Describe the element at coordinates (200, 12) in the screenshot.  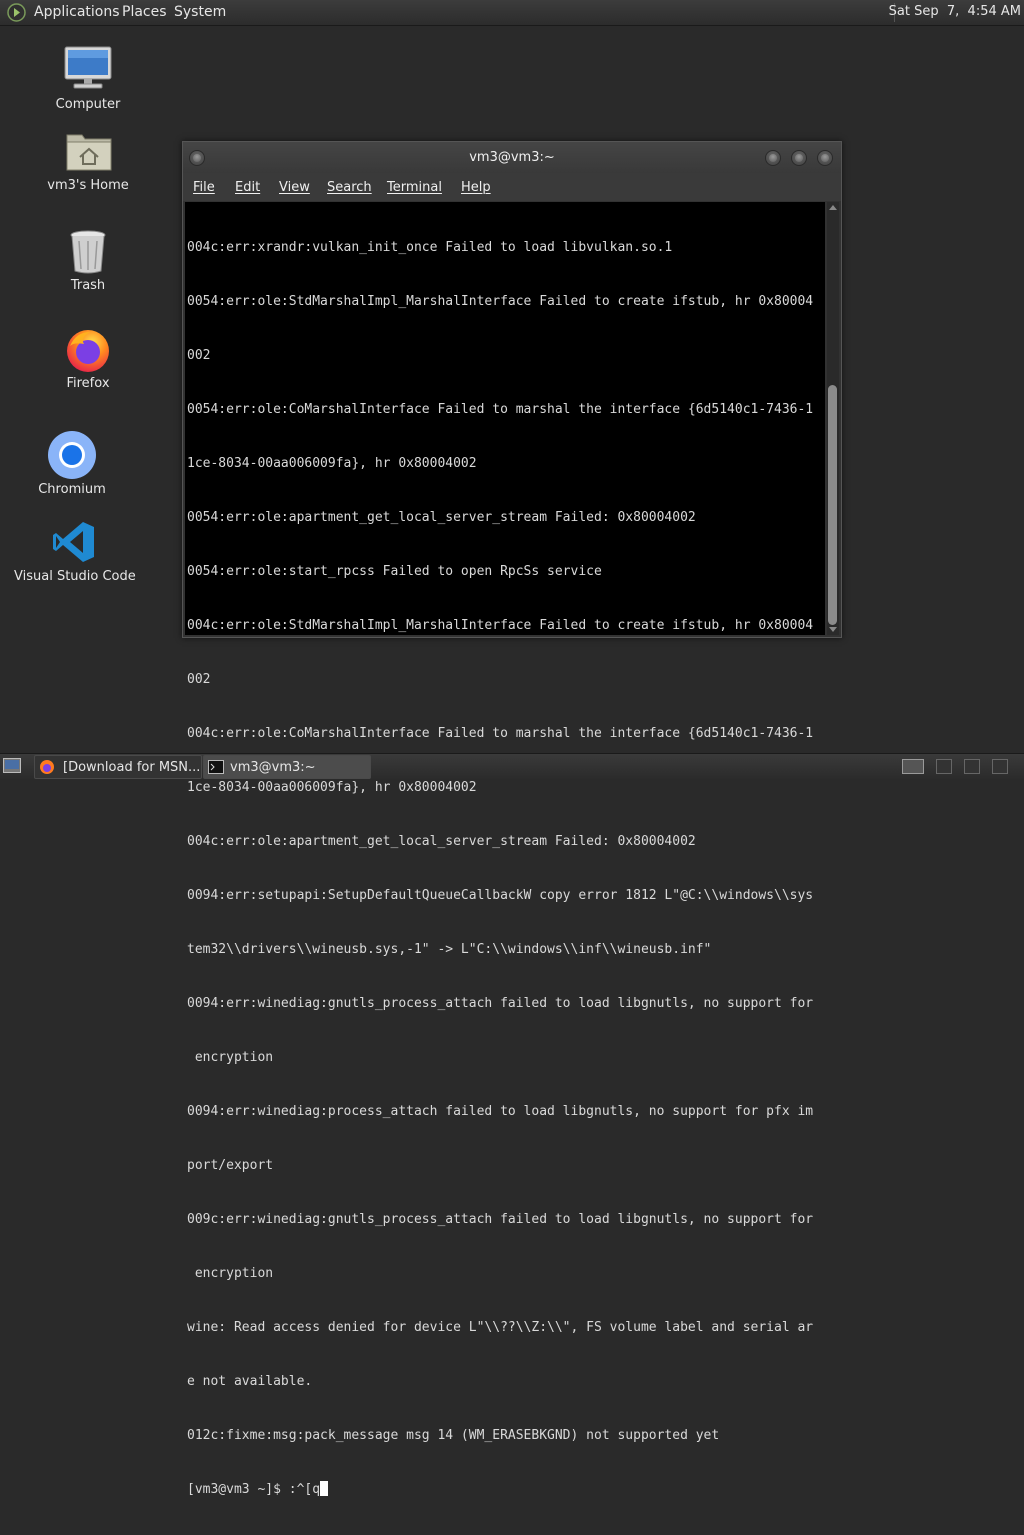
I see `system-menu: System` at that location.